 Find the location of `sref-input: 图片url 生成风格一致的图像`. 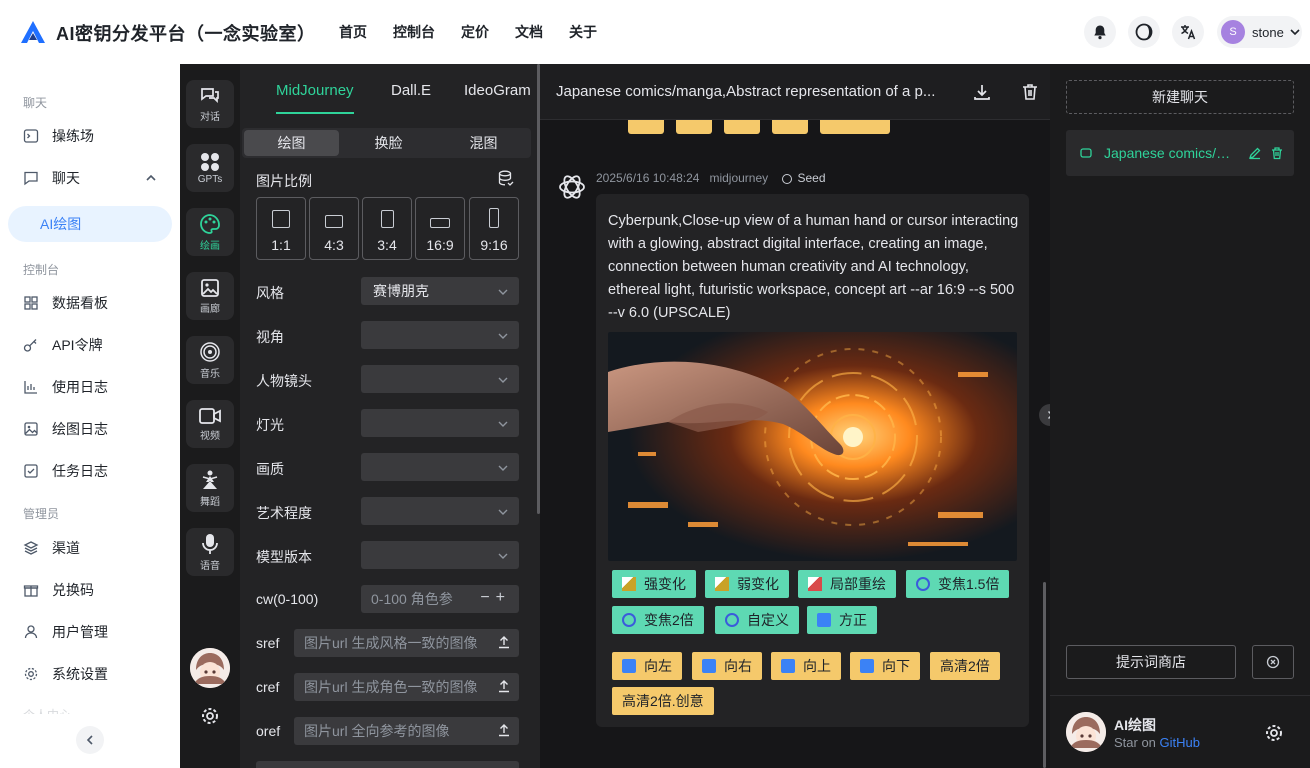

sref-input: 图片url 生成风格一致的图像 is located at coordinates (406, 643).